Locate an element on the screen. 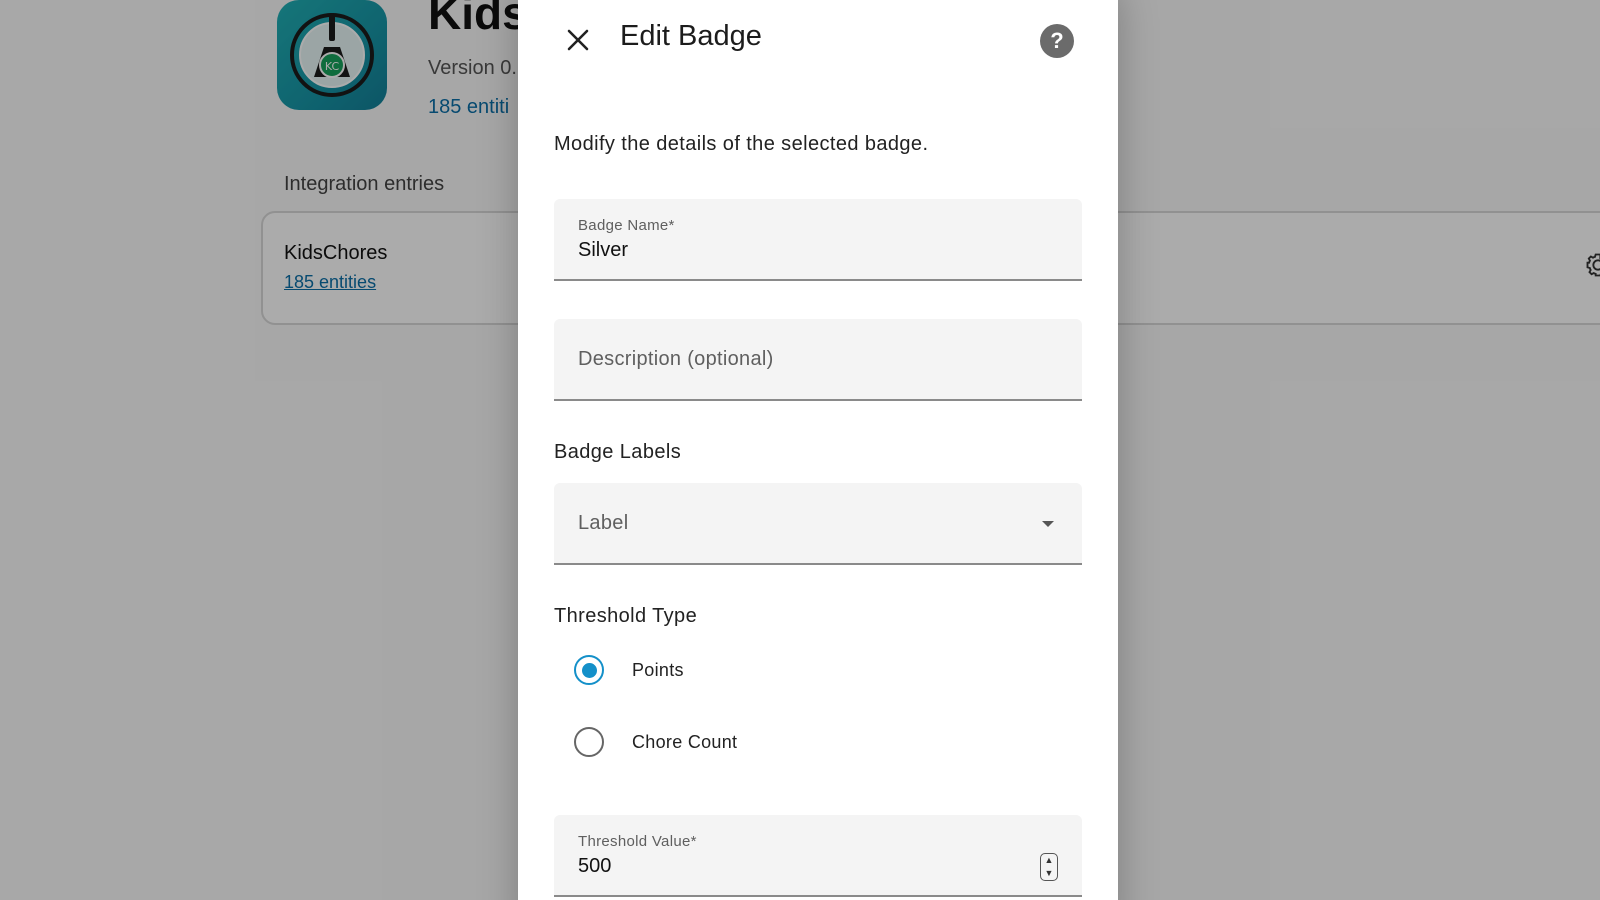 This screenshot has width=1600, height=900. close-icon is located at coordinates (578, 40).